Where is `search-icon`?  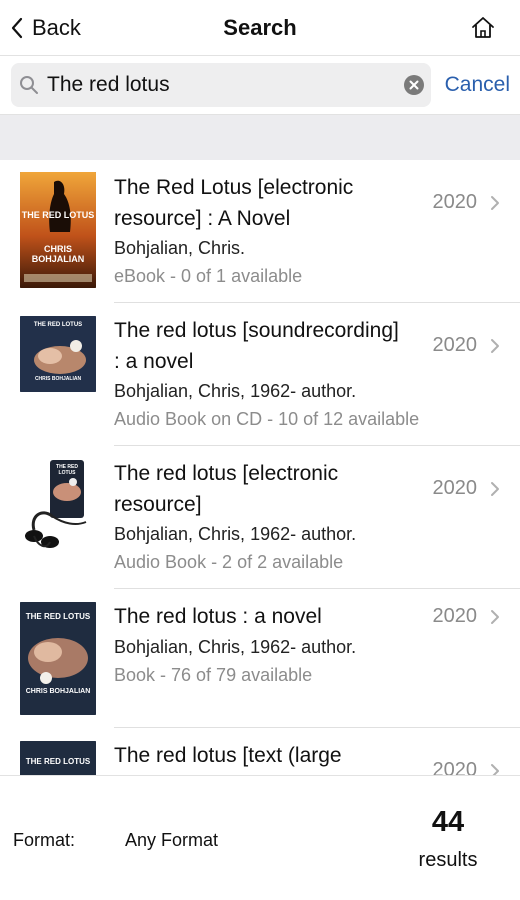
search-icon is located at coordinates (29, 85).